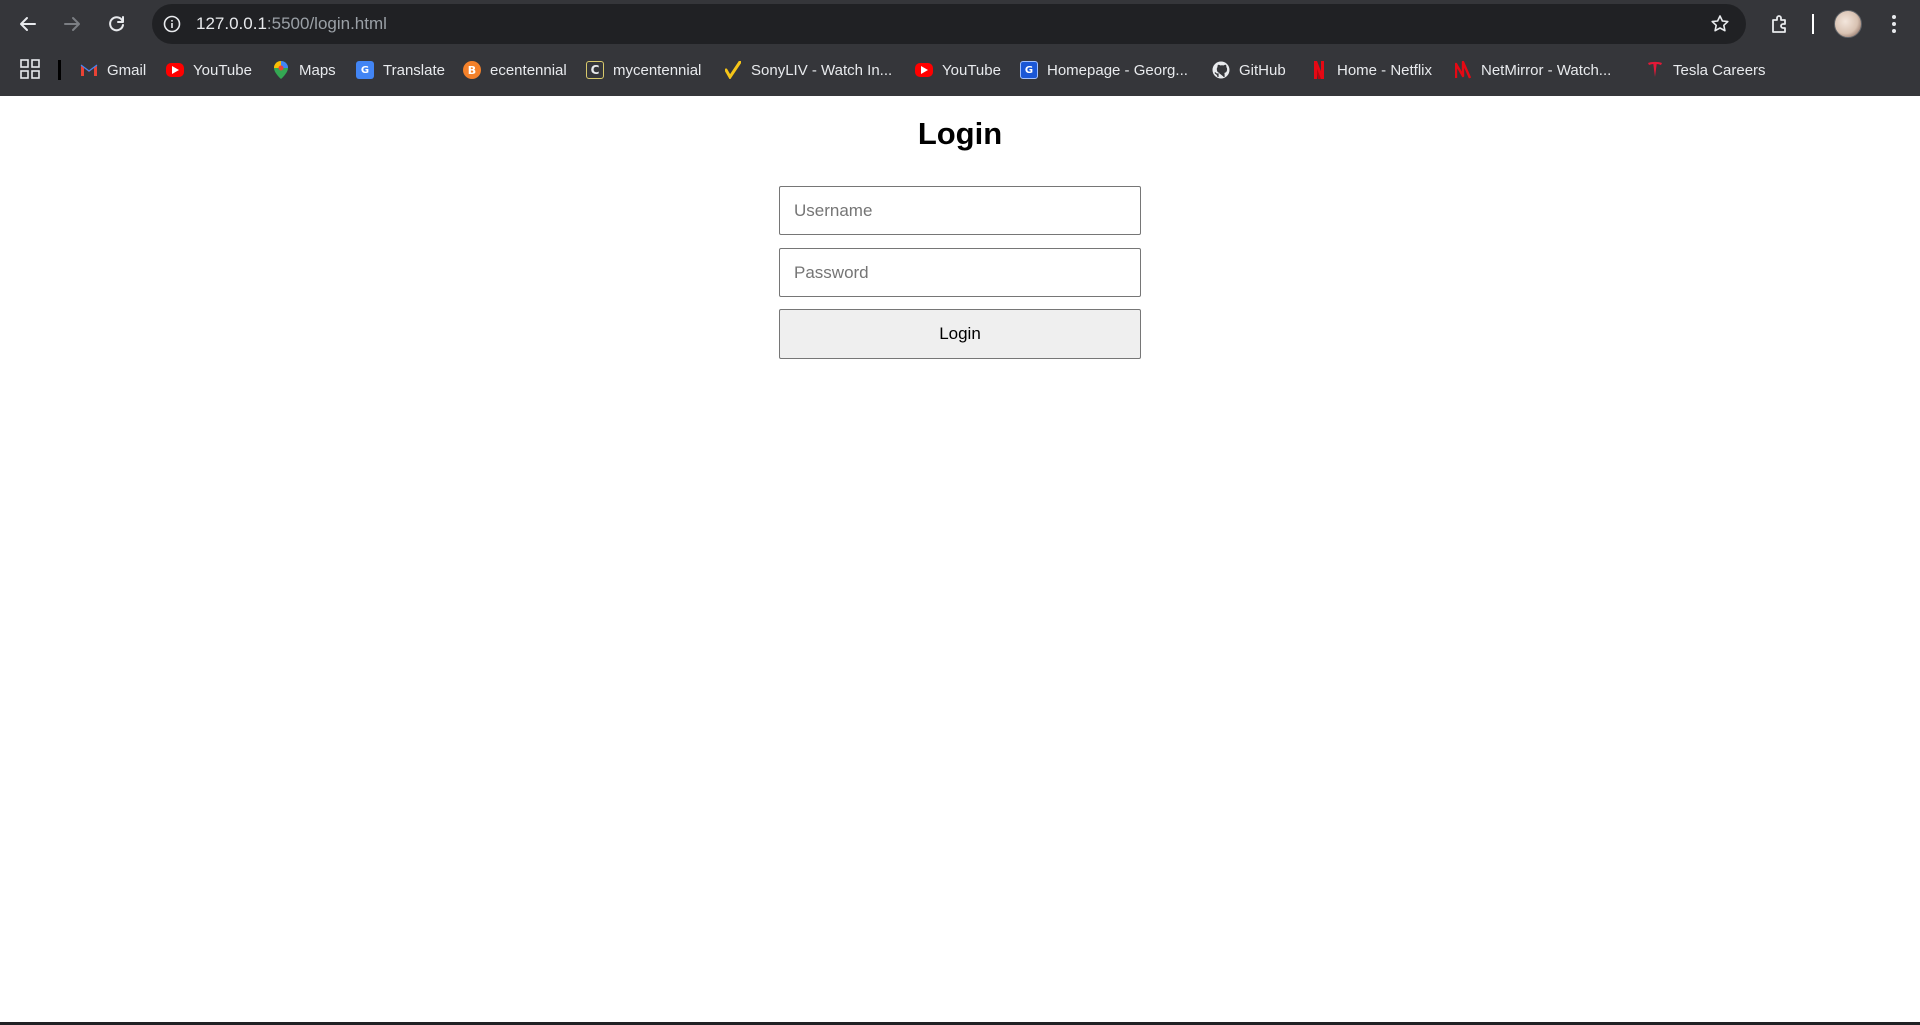 This screenshot has height=1025, width=1920. What do you see at coordinates (1655, 70) in the screenshot?
I see `tesla-icon` at bounding box center [1655, 70].